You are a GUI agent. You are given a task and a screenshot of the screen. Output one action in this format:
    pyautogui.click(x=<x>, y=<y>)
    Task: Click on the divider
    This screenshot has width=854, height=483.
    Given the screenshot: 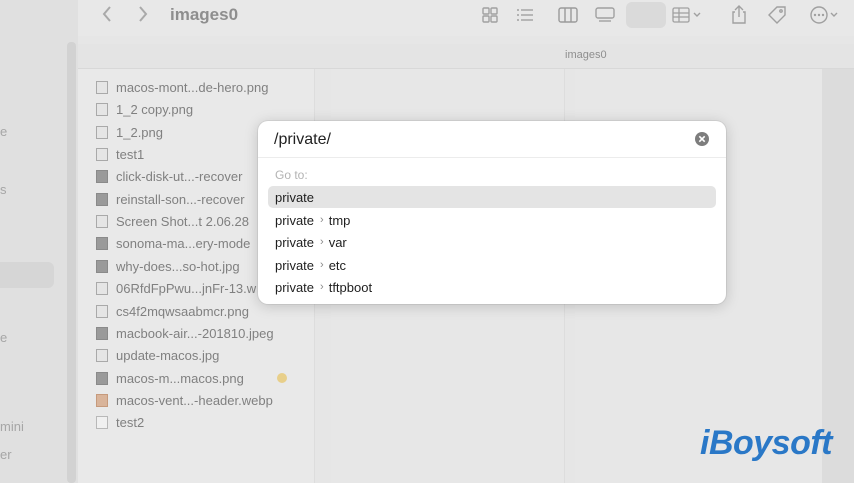 What is the action you would take?
    pyautogui.click(x=492, y=157)
    